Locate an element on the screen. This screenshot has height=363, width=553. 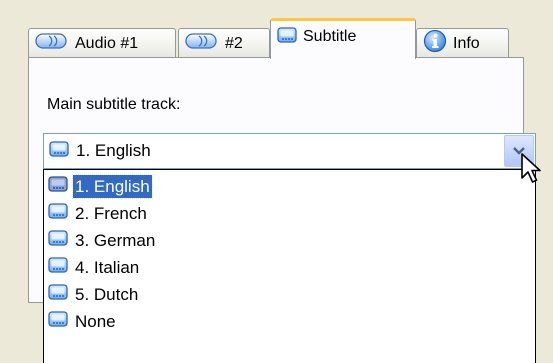
dropdown-option: None is located at coordinates (83, 321).